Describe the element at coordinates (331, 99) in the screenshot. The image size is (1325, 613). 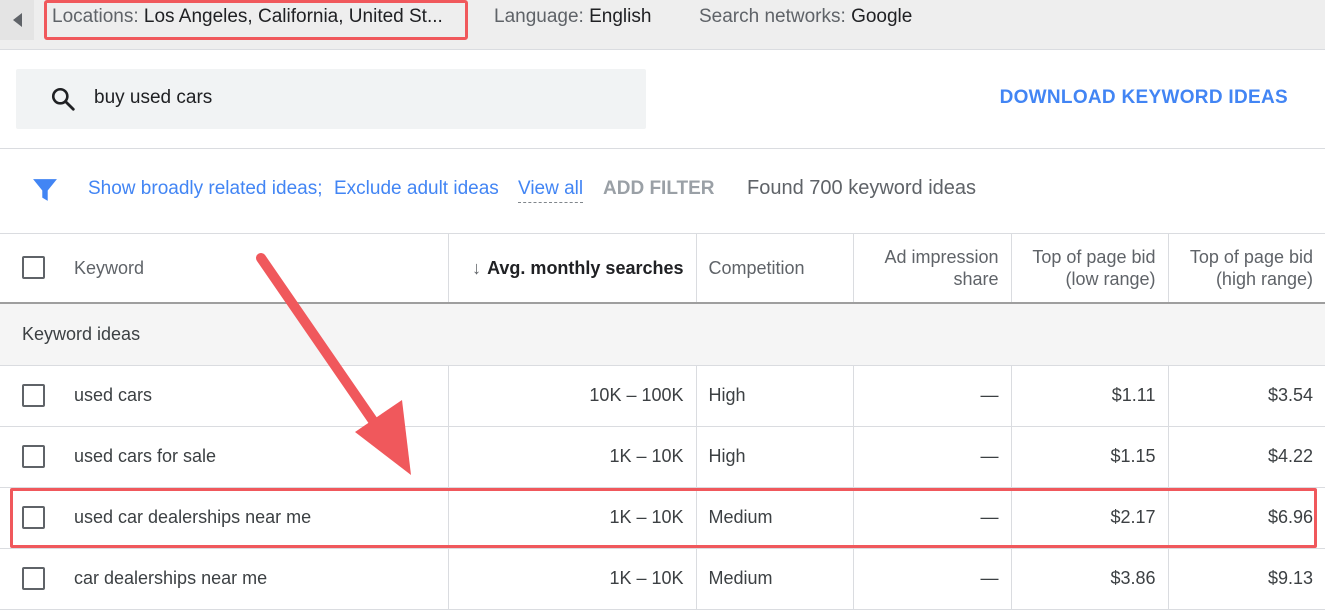
I see `search-bar: buy used cars` at that location.